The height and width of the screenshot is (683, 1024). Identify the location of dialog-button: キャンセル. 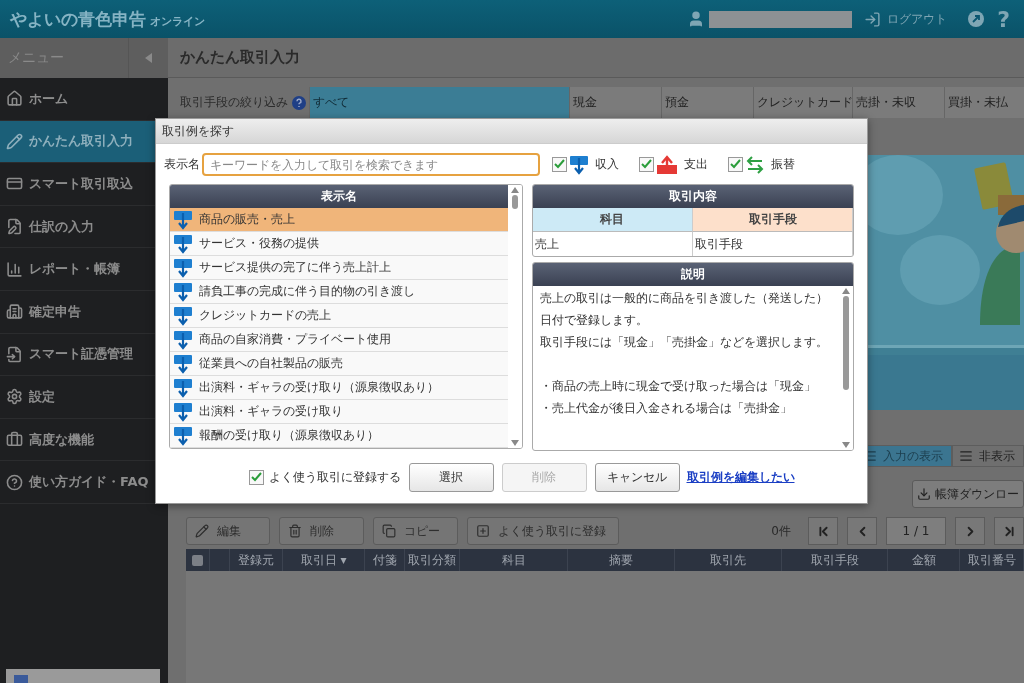
(637, 477).